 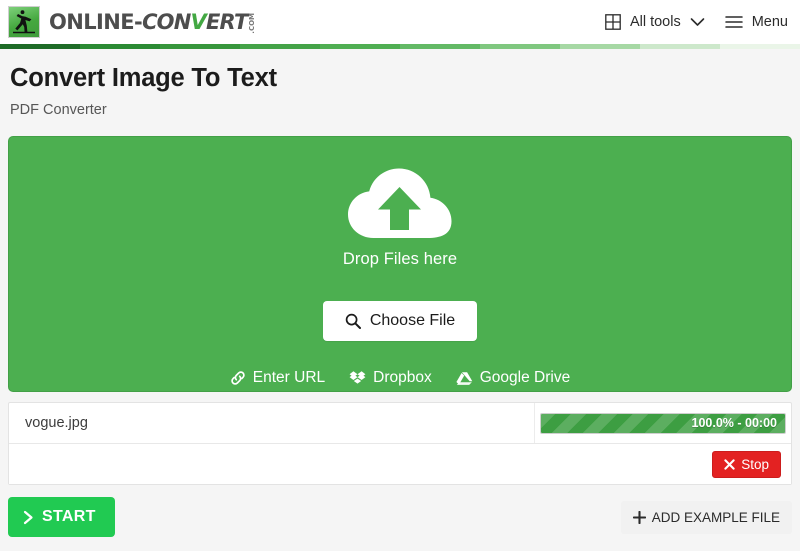 What do you see at coordinates (143, 78) in the screenshot?
I see `page-title: Convert Image To Text` at bounding box center [143, 78].